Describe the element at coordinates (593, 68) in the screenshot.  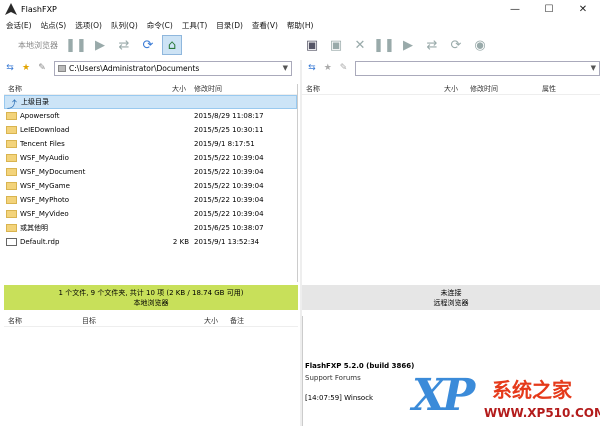
I see `remote-chevron-down-icon: ▼` at that location.